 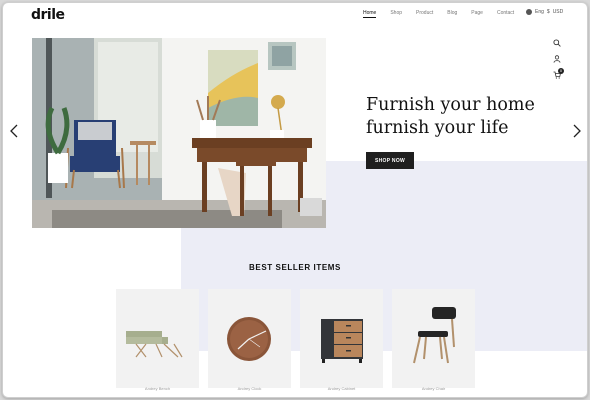 I want to click on user-icon, so click(x=557, y=59).